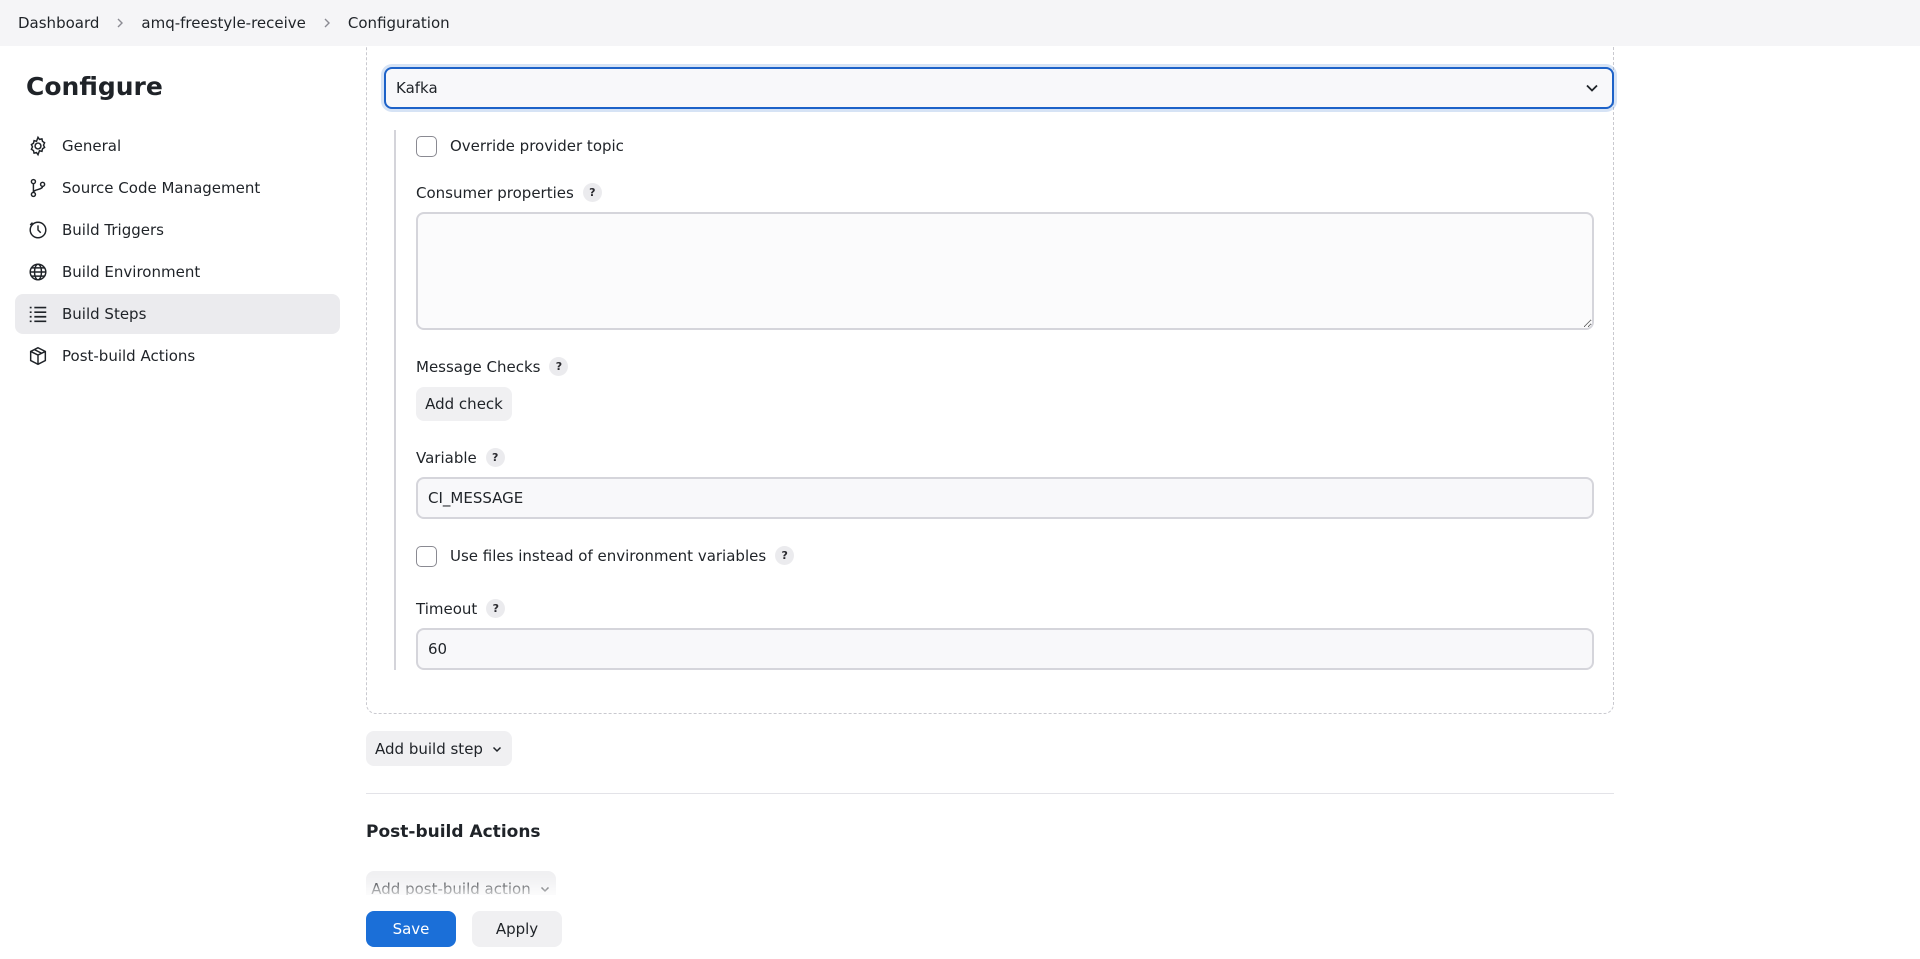 This screenshot has height=959, width=1920. I want to click on breadcrumb-configuration: Configuration, so click(399, 23).